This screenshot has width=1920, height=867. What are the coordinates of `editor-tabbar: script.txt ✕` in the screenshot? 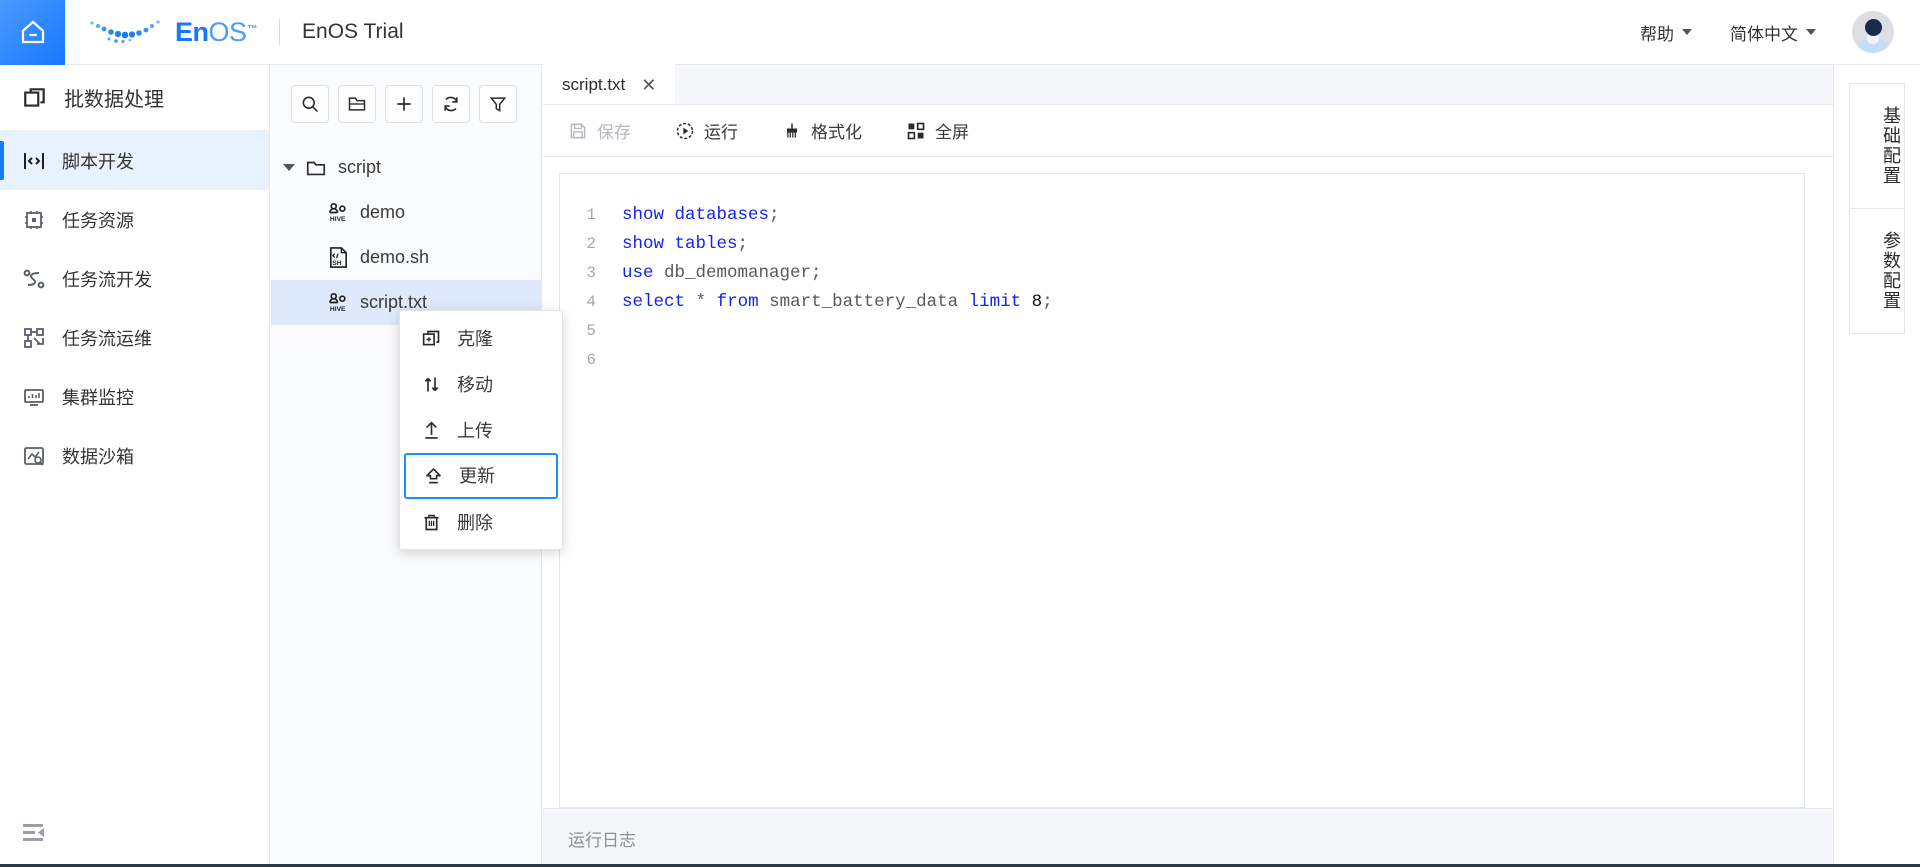 It's located at (1188, 84).